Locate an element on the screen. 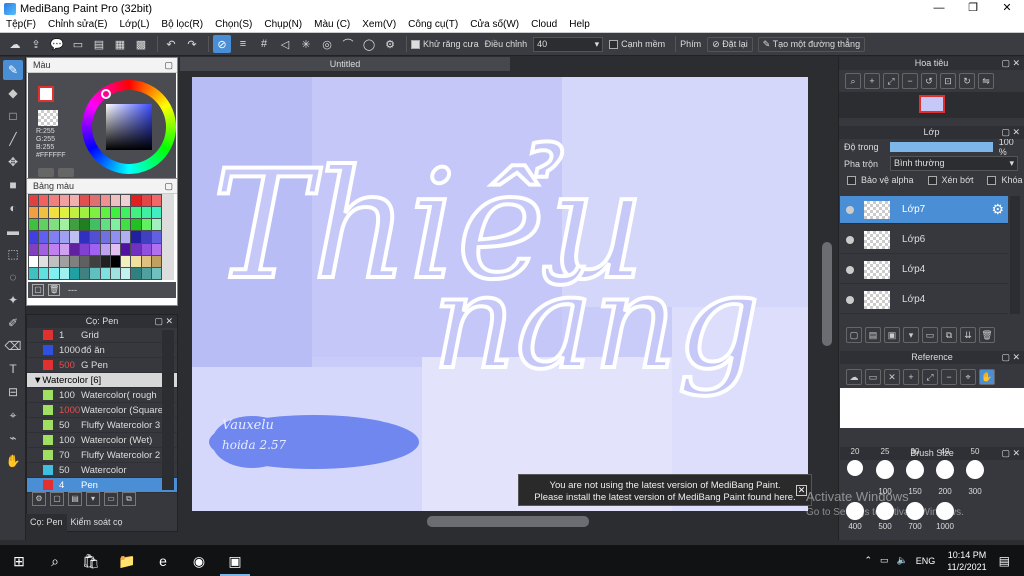 This screenshot has height=576, width=1024. snap-vanish-icon: ◁ is located at coordinates (285, 44).